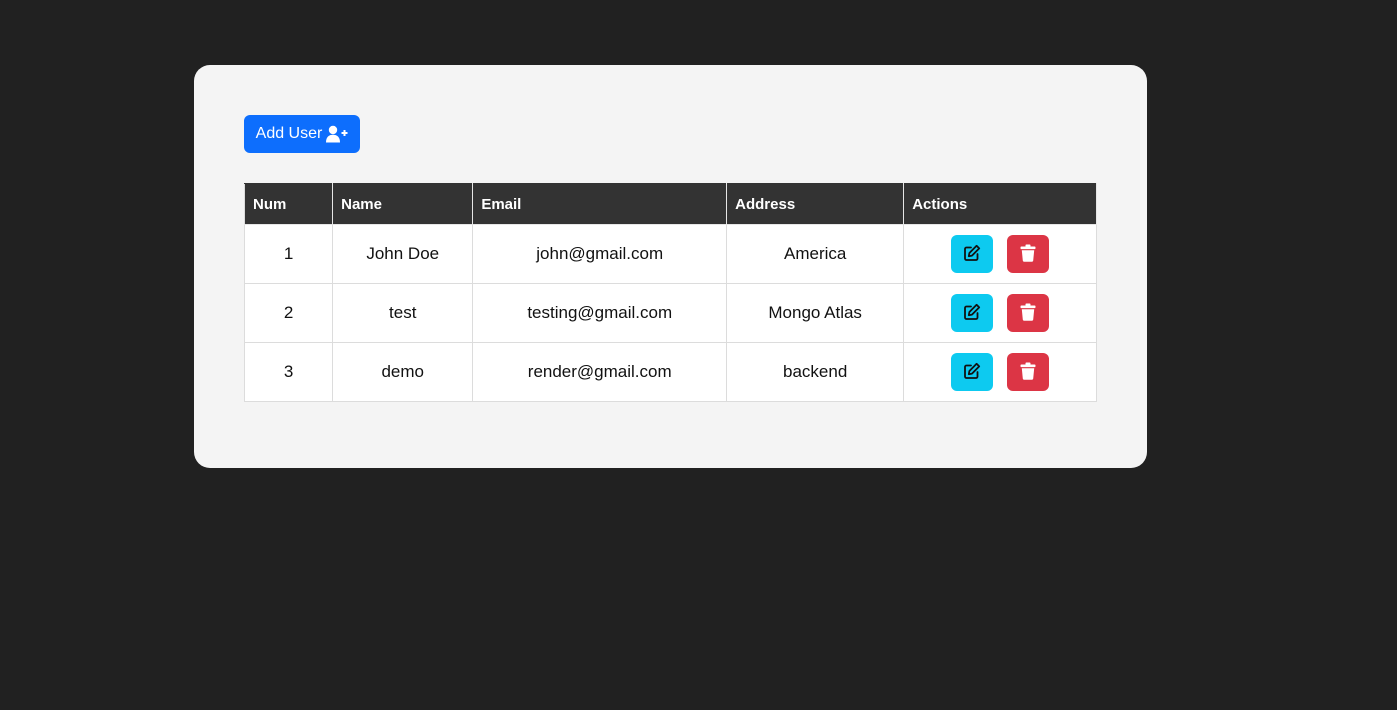 The image size is (1397, 710). Describe the element at coordinates (600, 254) in the screenshot. I see `cell-email: john@gmail.com` at that location.